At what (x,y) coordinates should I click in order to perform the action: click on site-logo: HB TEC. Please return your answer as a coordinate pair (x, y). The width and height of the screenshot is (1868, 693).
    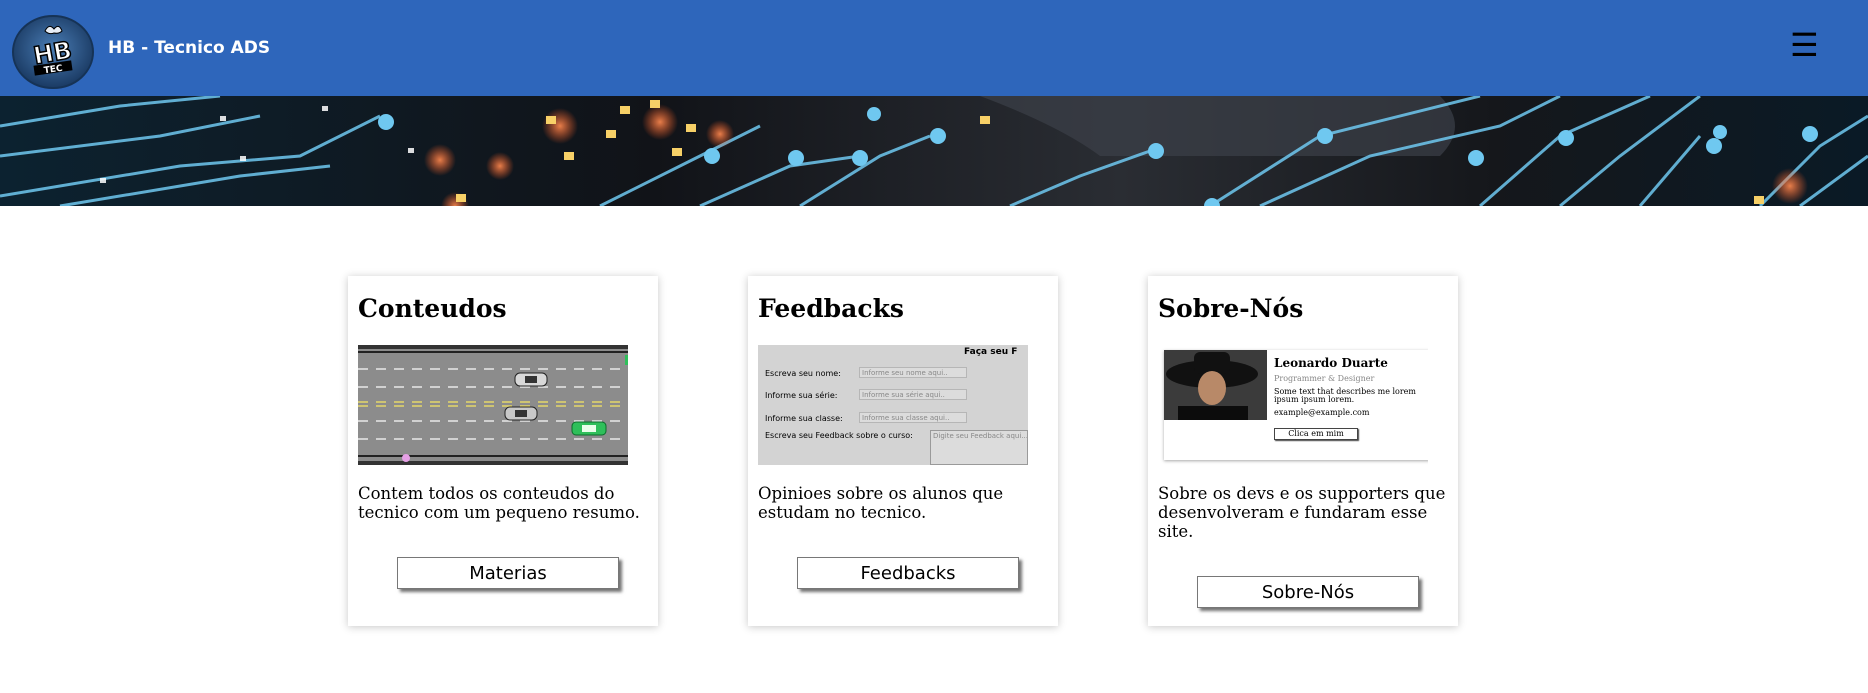
    Looking at the image, I should click on (53, 52).